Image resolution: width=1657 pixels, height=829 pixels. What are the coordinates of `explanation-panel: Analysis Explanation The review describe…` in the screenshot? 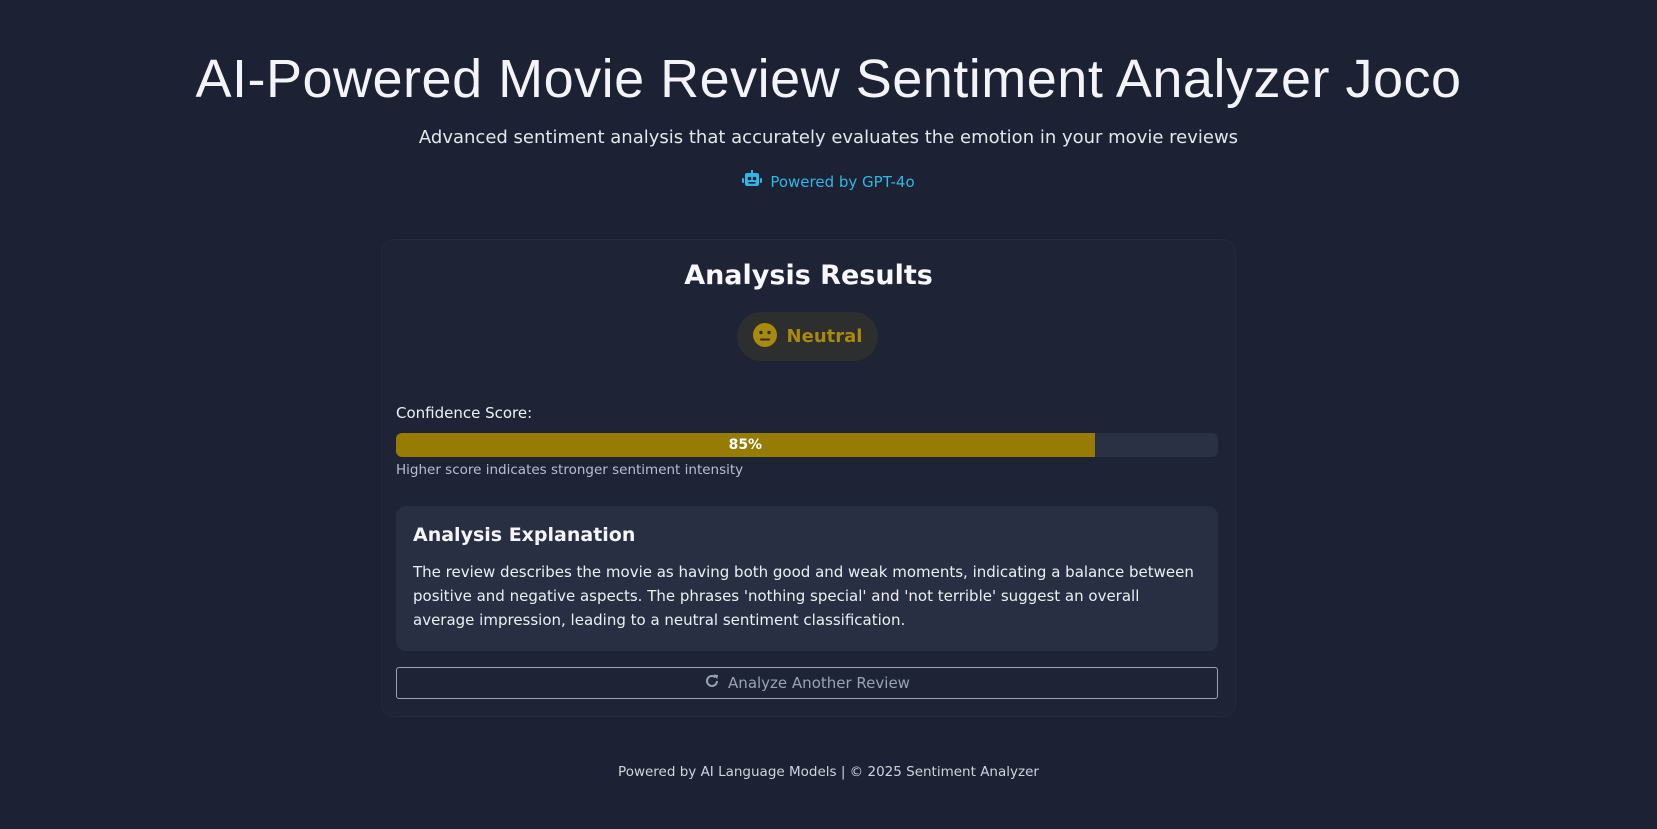 It's located at (807, 578).